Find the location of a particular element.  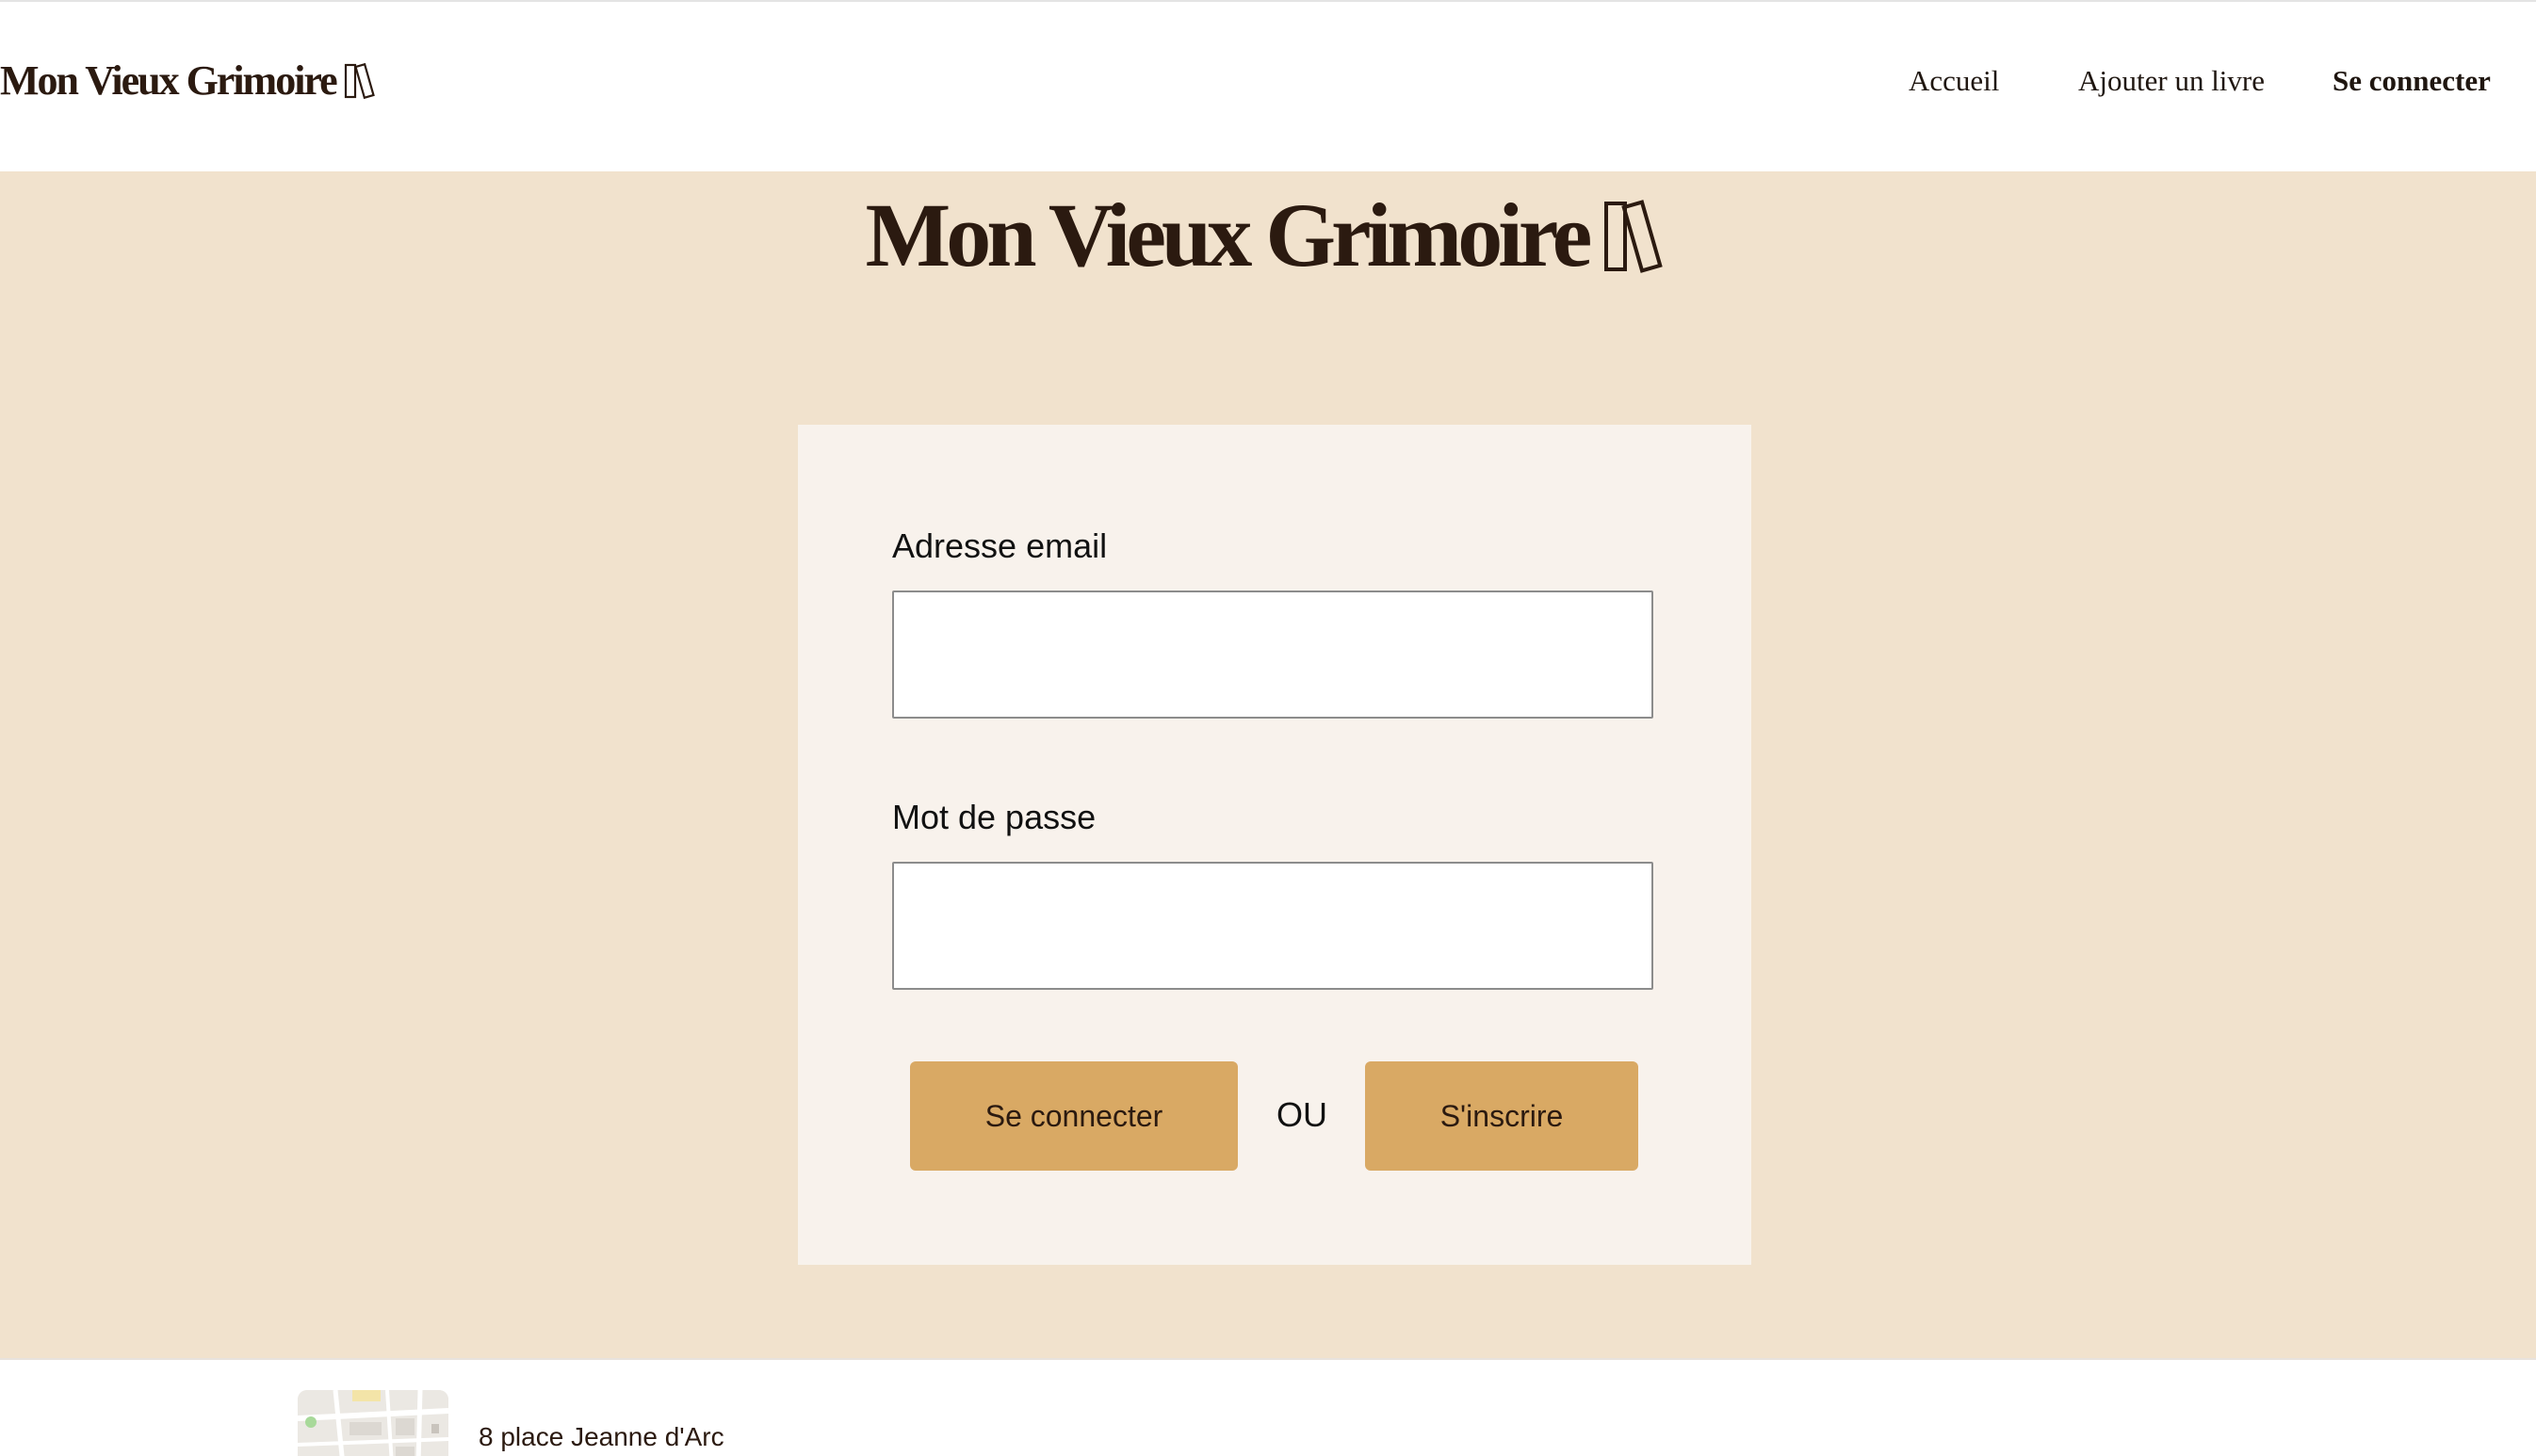

login-button: Se connecter is located at coordinates (1074, 1116).